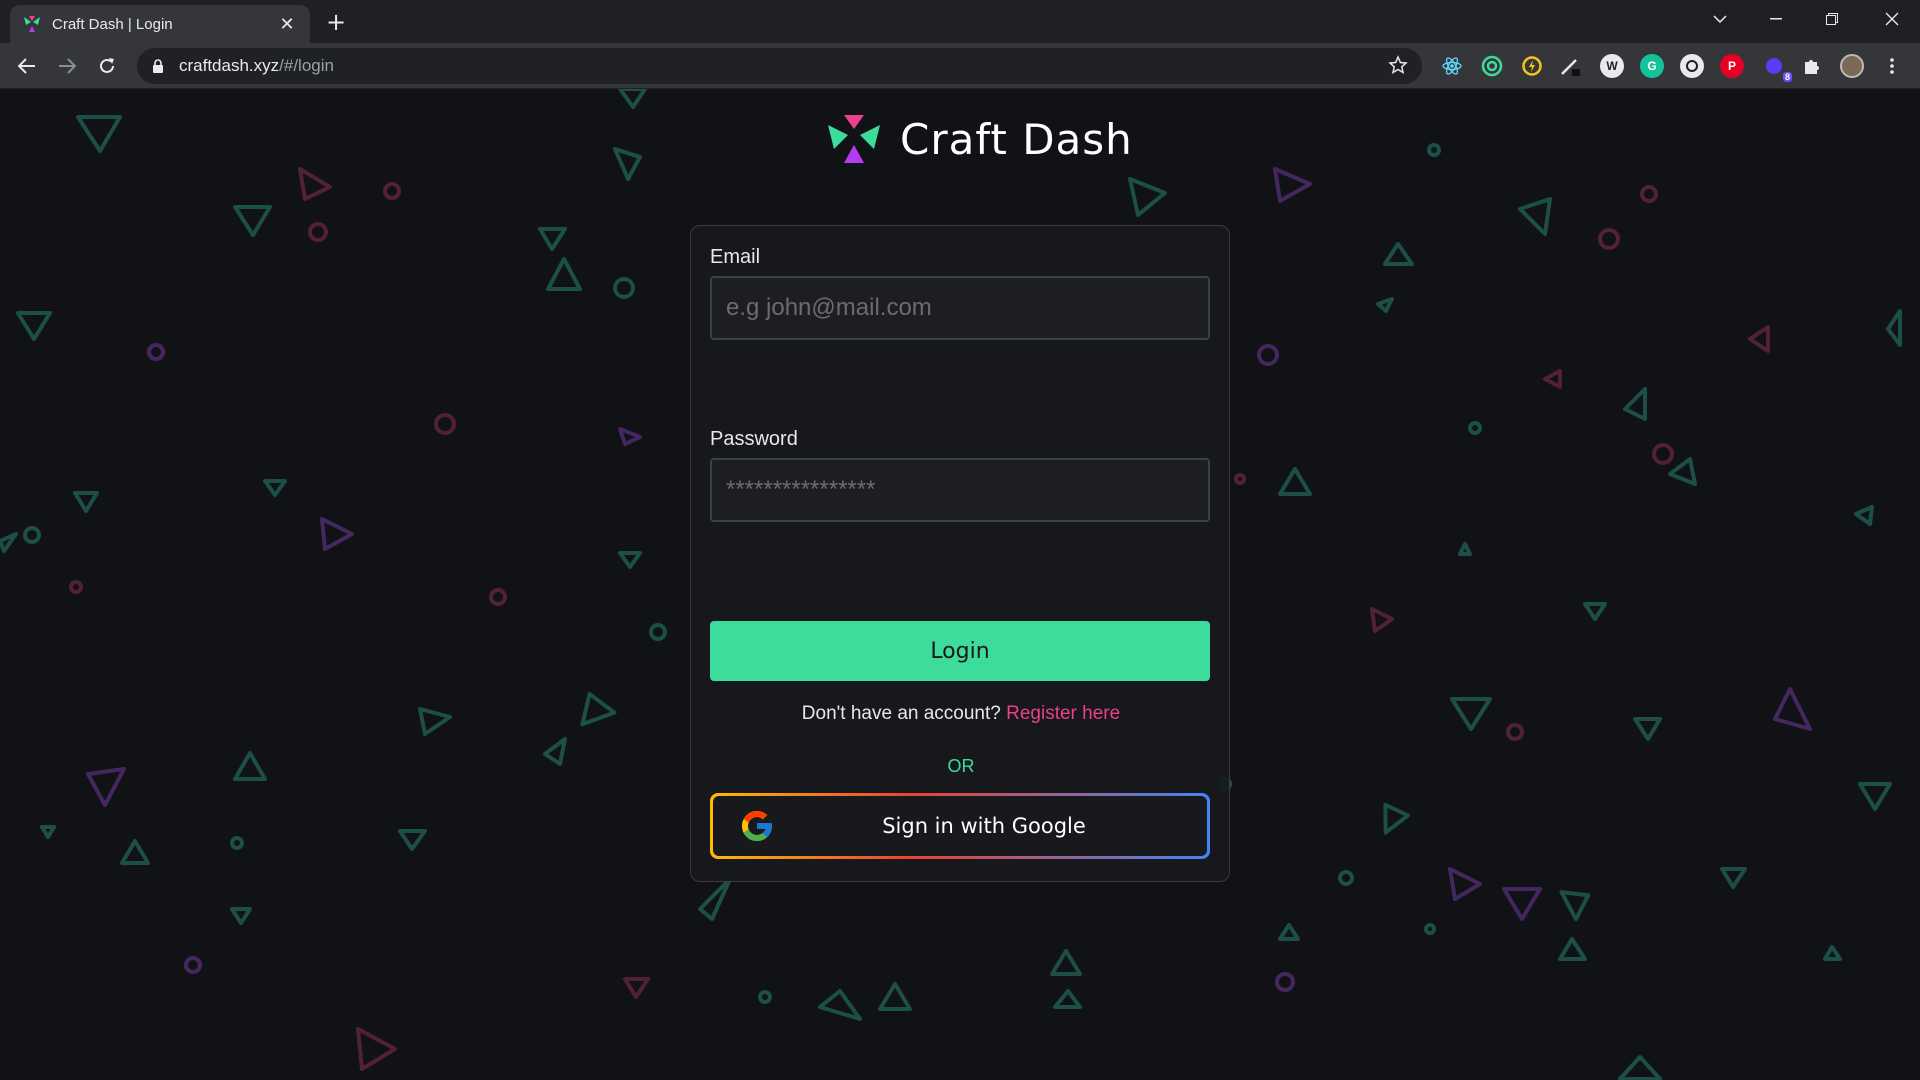  What do you see at coordinates (1832, 19) in the screenshot?
I see `restore-button` at bounding box center [1832, 19].